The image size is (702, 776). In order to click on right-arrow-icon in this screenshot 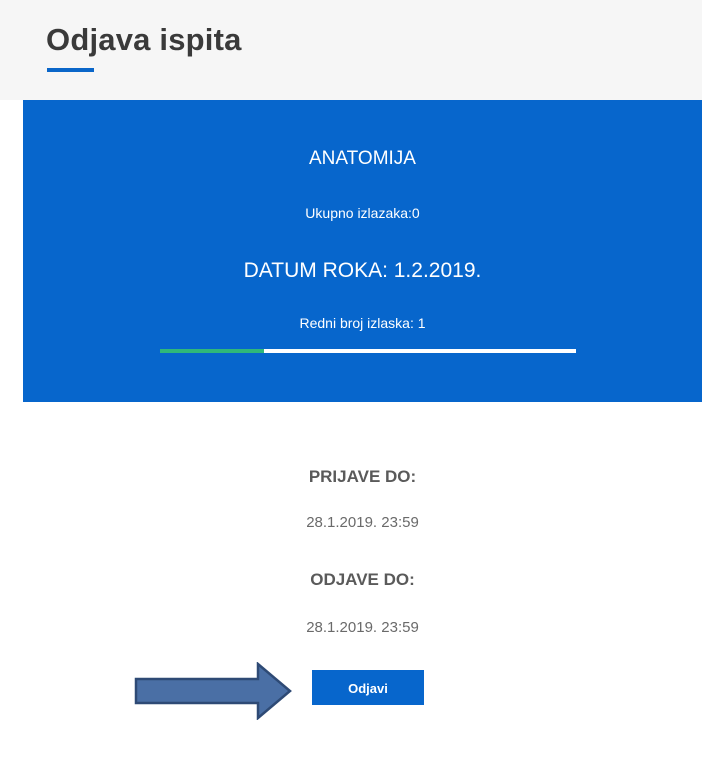, I will do `click(213, 691)`.